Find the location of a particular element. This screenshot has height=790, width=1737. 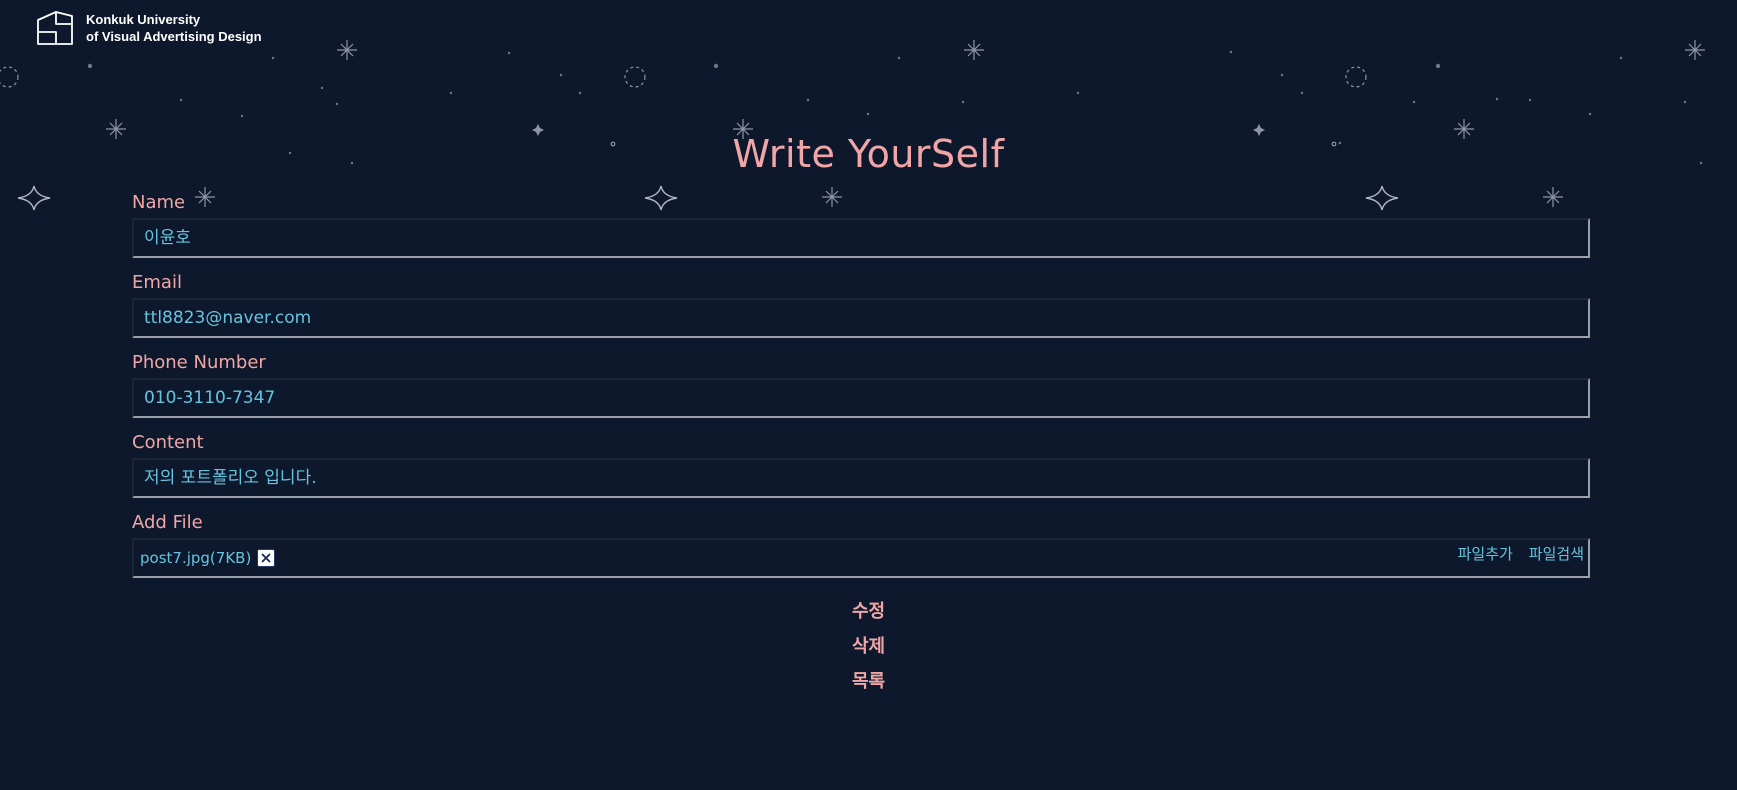

content-field: 저의 포트폴리오 입니다. is located at coordinates (861, 478).